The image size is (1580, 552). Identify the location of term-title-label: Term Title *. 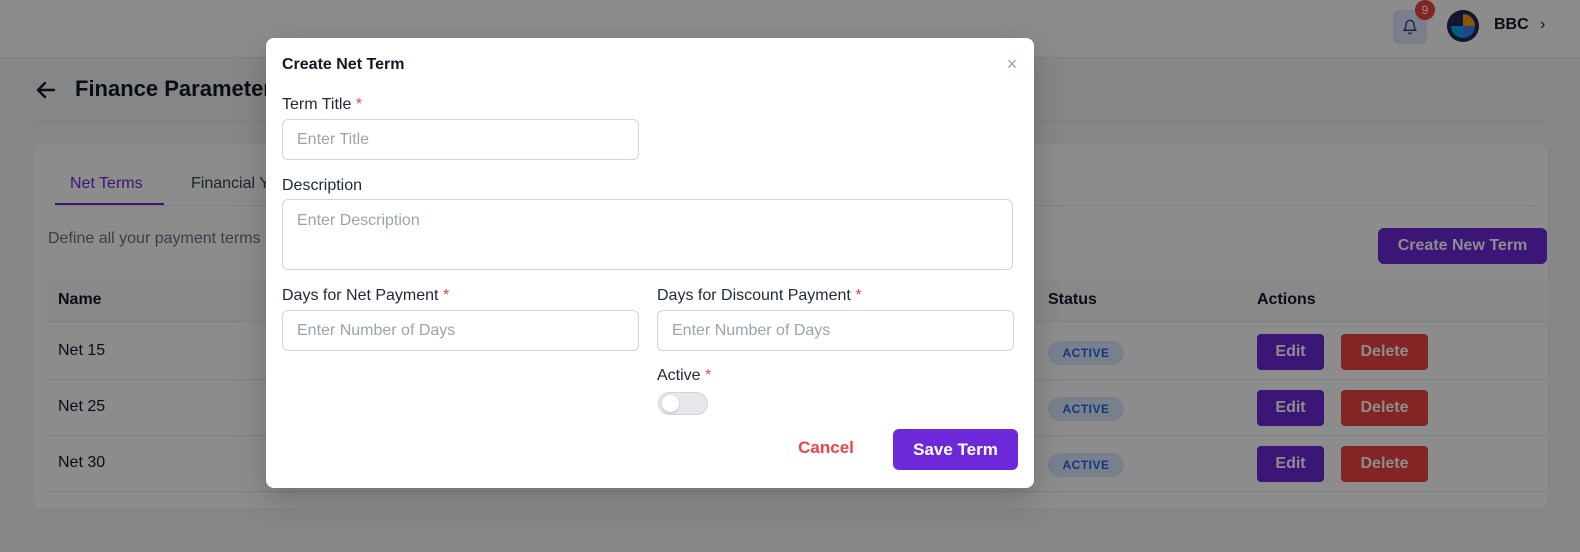
(322, 105).